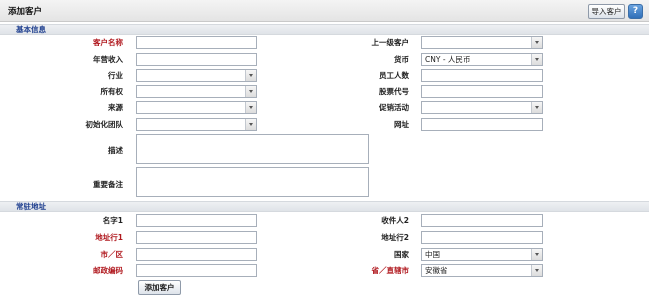  Describe the element at coordinates (606, 11) in the screenshot. I see `import-customer-button: 导入客户` at that location.